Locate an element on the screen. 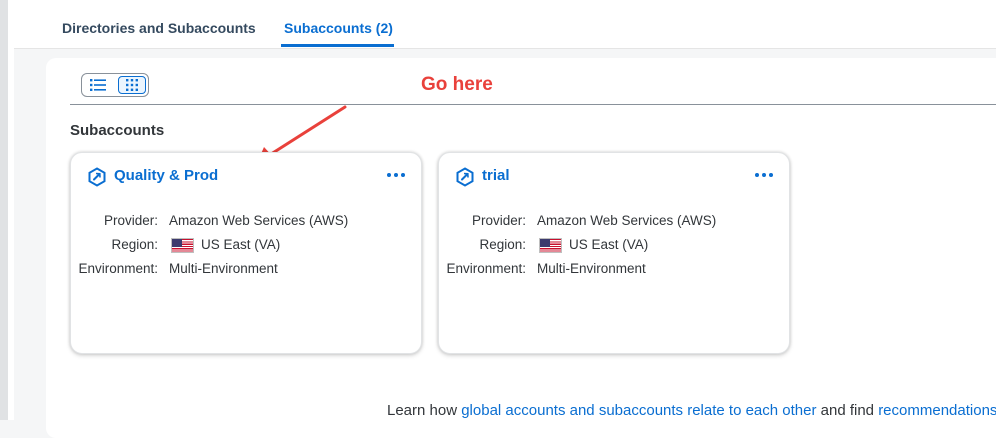  list-view-button is located at coordinates (98, 85).